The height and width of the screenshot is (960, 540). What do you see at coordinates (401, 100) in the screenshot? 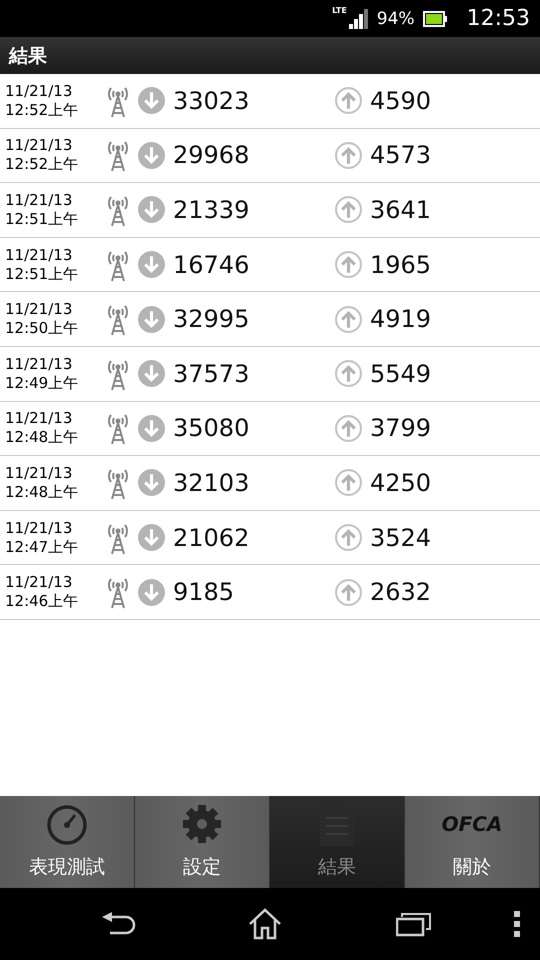
I see `upload-speed: 4590` at bounding box center [401, 100].